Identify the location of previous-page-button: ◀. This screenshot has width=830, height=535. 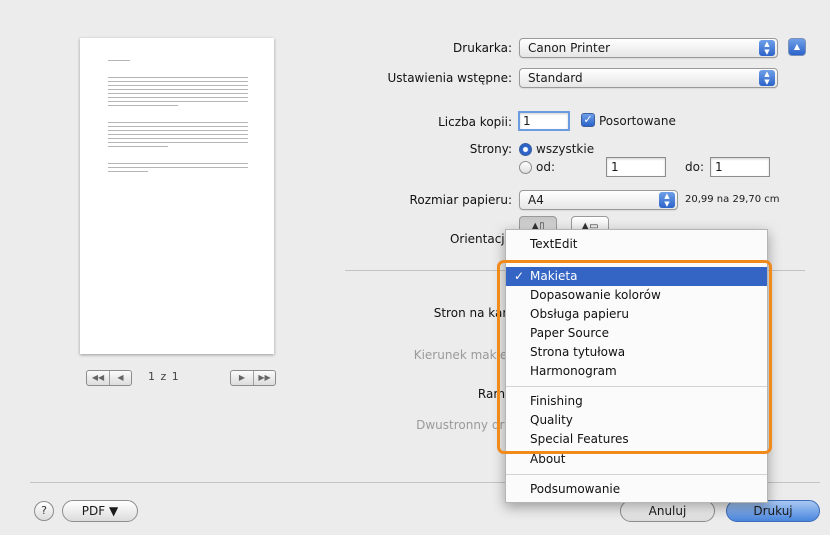
(120, 378).